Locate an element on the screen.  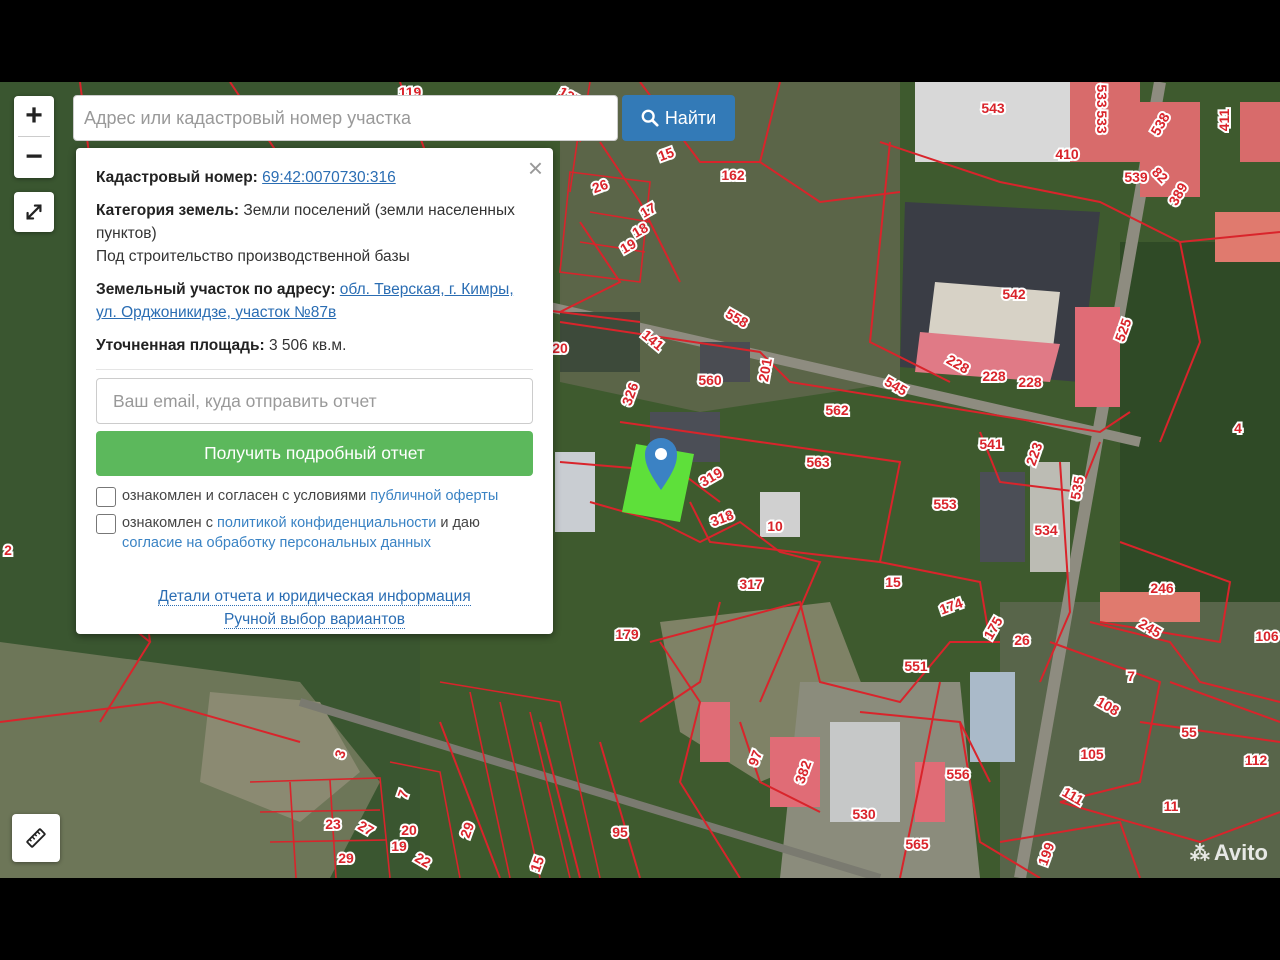
parcel-label-text: 563 is located at coordinates (818, 462).